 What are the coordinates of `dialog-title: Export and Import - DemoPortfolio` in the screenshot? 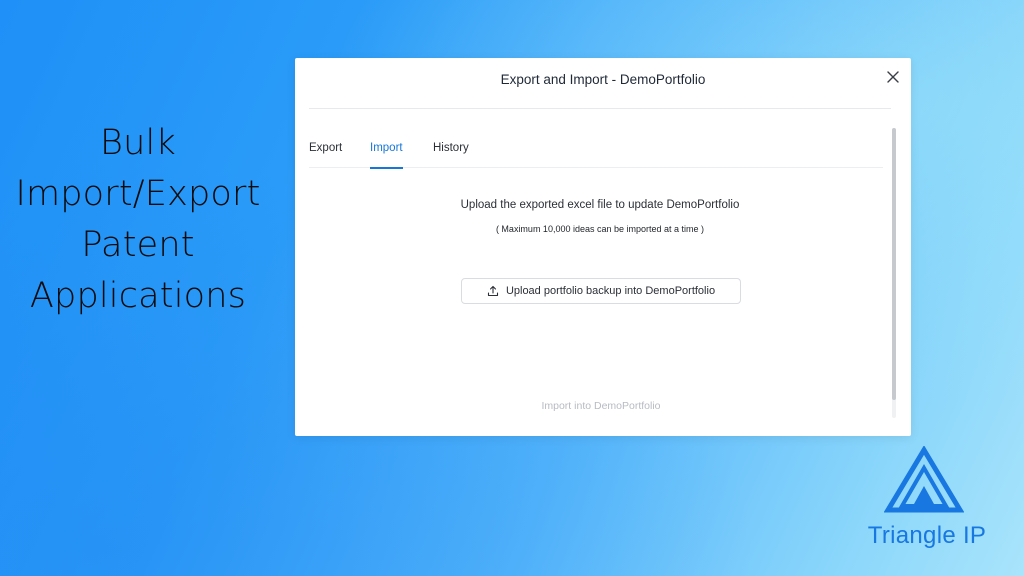 It's located at (603, 79).